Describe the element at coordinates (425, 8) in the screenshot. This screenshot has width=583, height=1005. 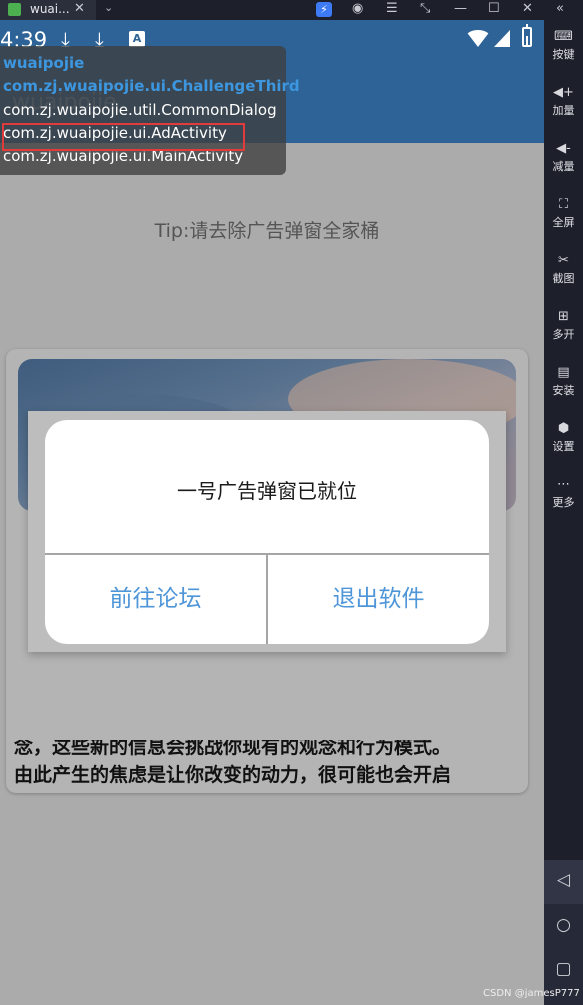
I see `shrink-window-icon: ⤡` at that location.